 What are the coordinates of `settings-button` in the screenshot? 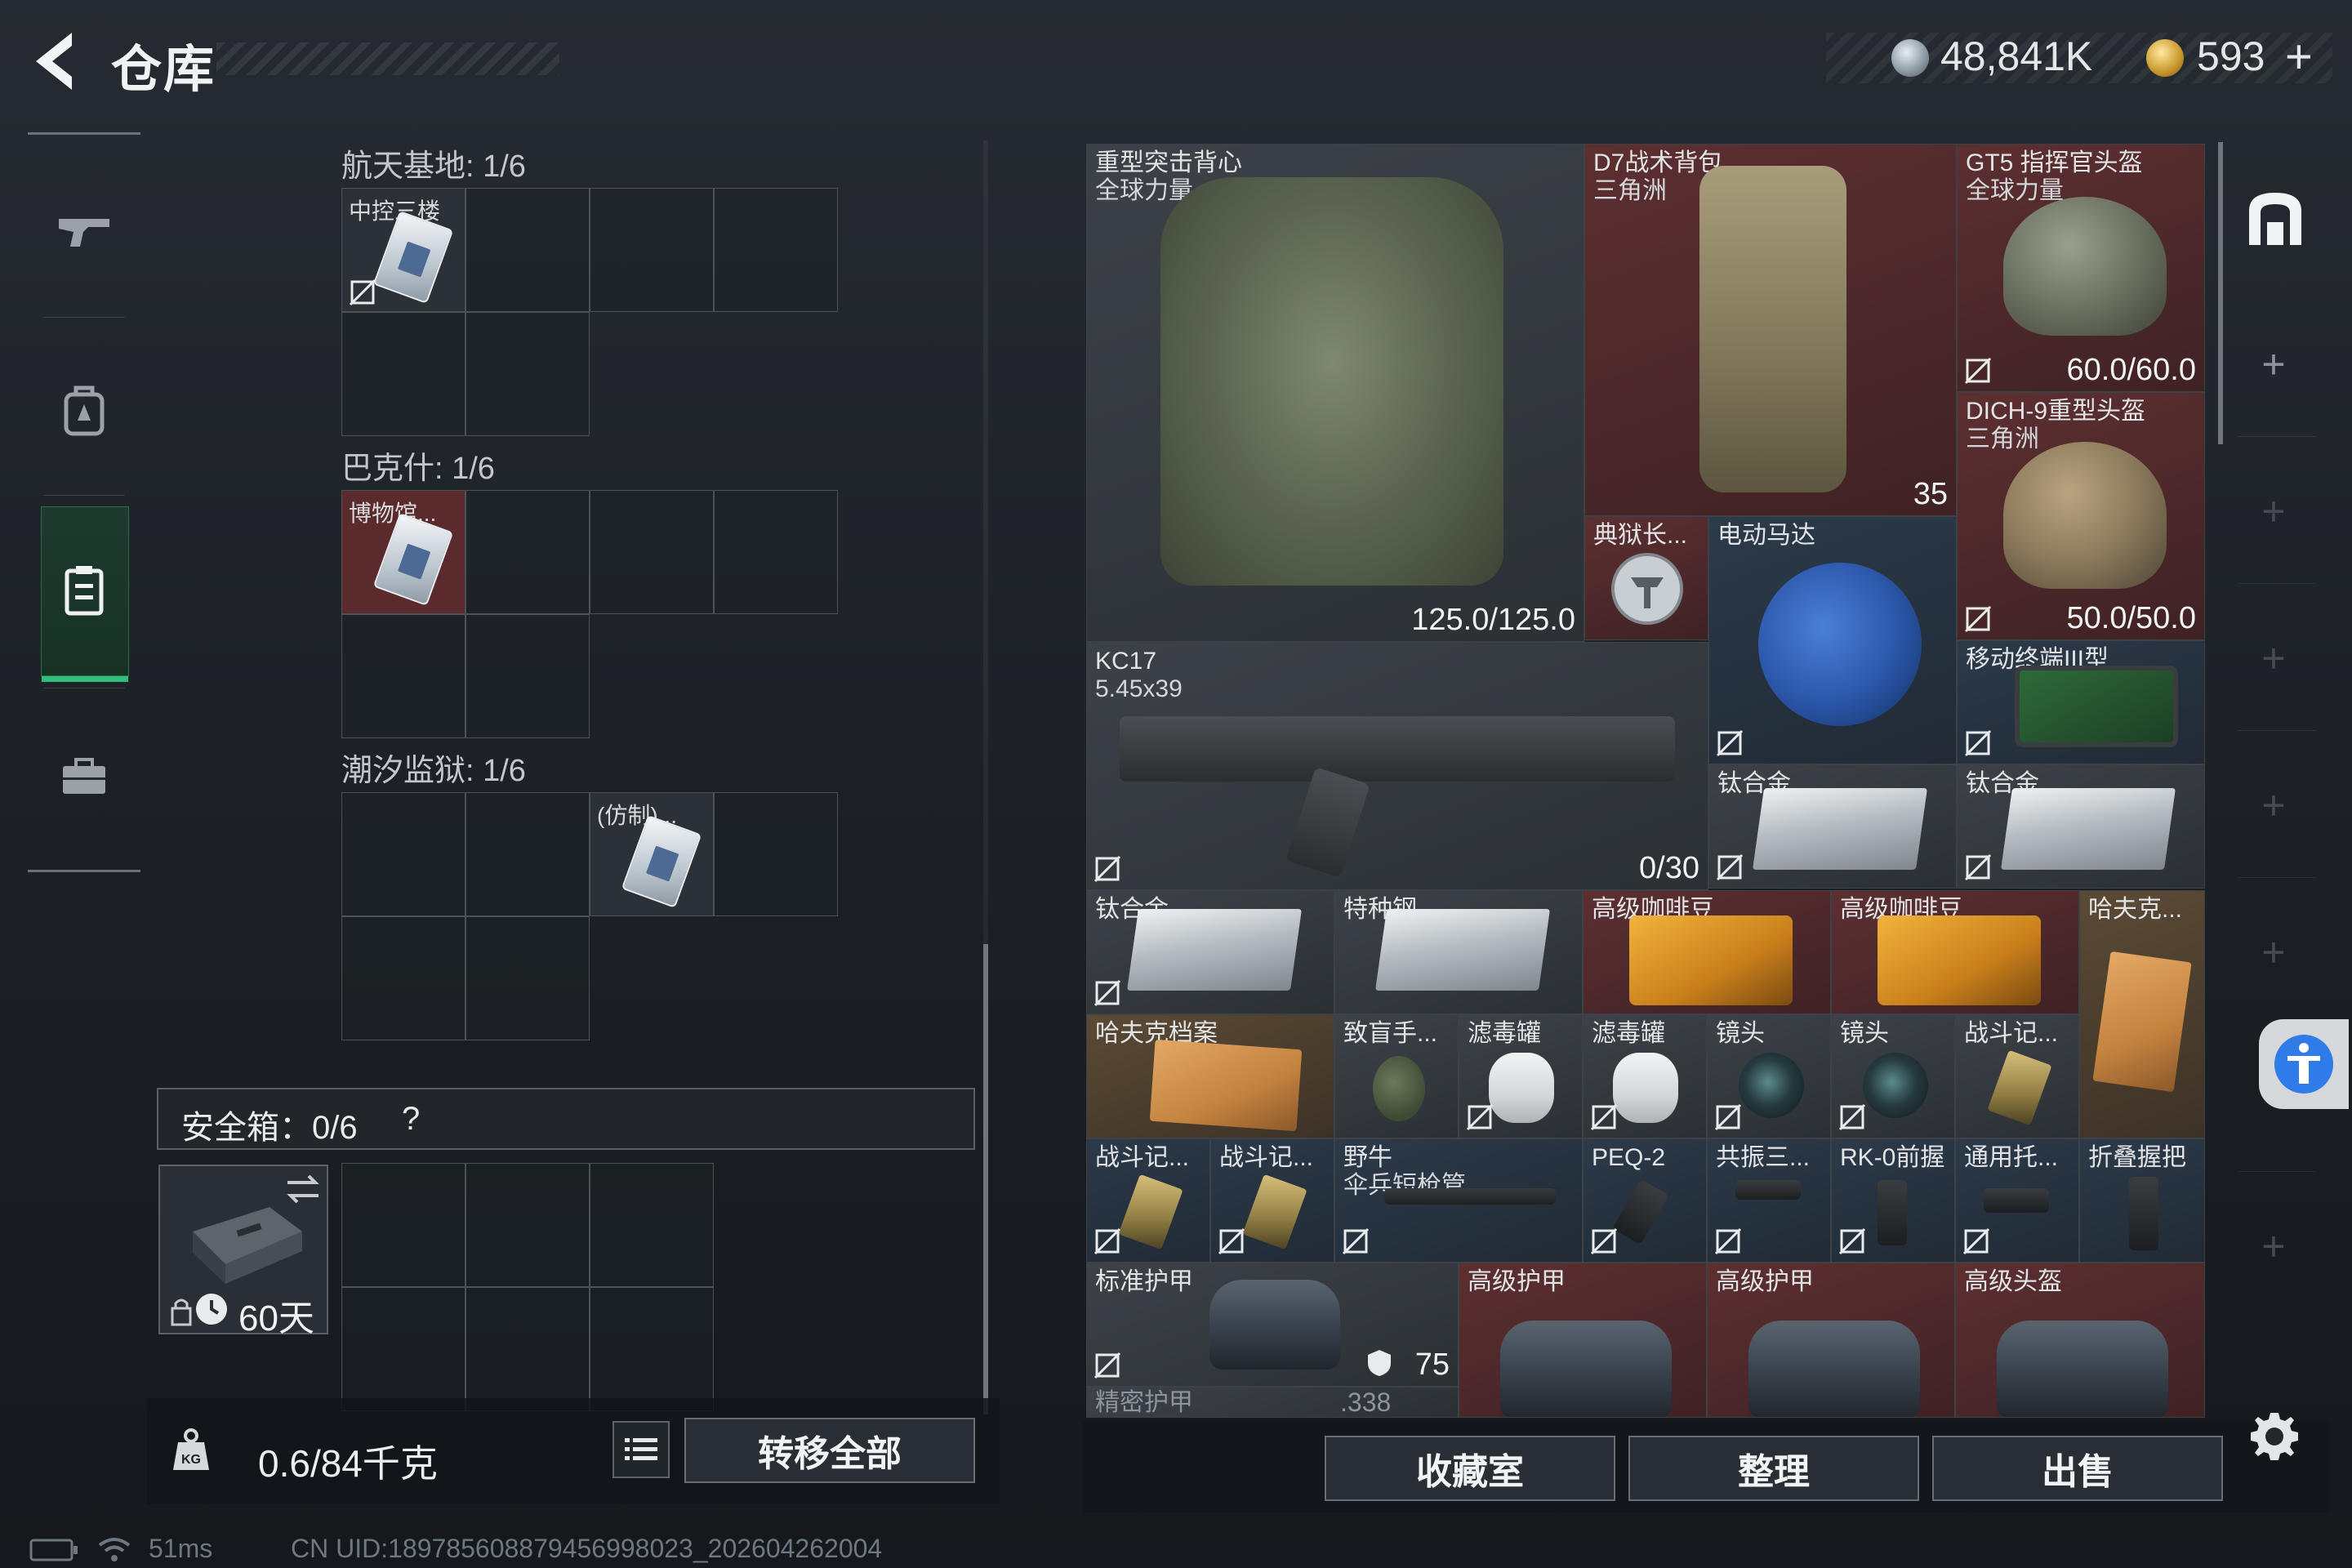 It's located at (2274, 1436).